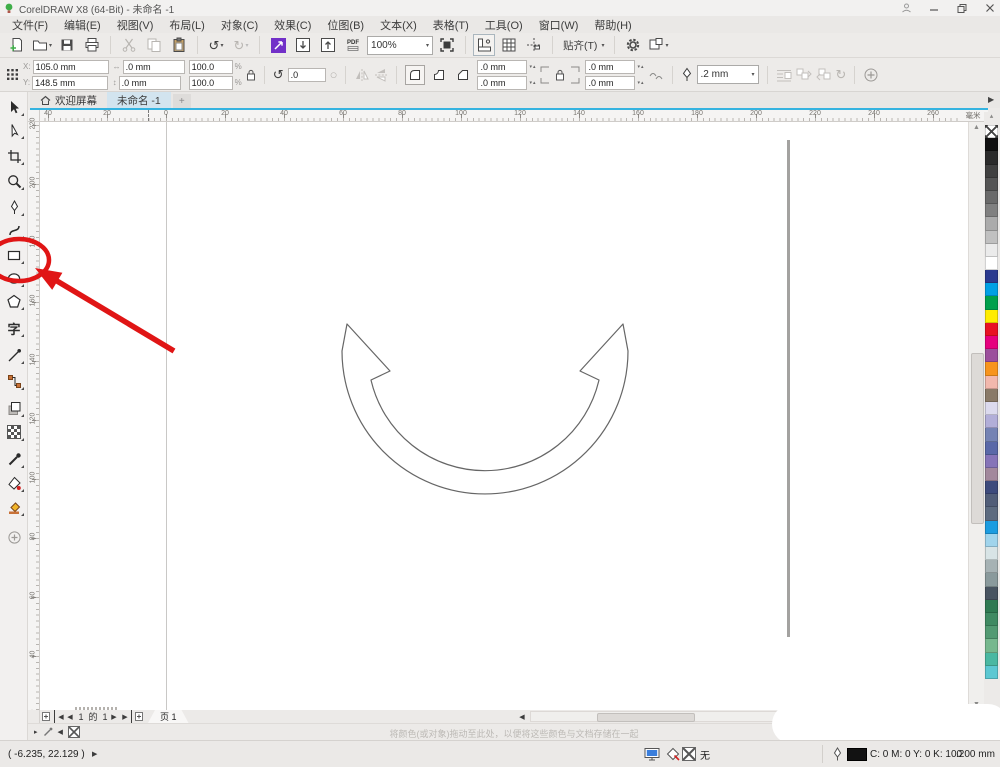 The height and width of the screenshot is (767, 1000). I want to click on fullscreen-preview-button, so click(447, 45).